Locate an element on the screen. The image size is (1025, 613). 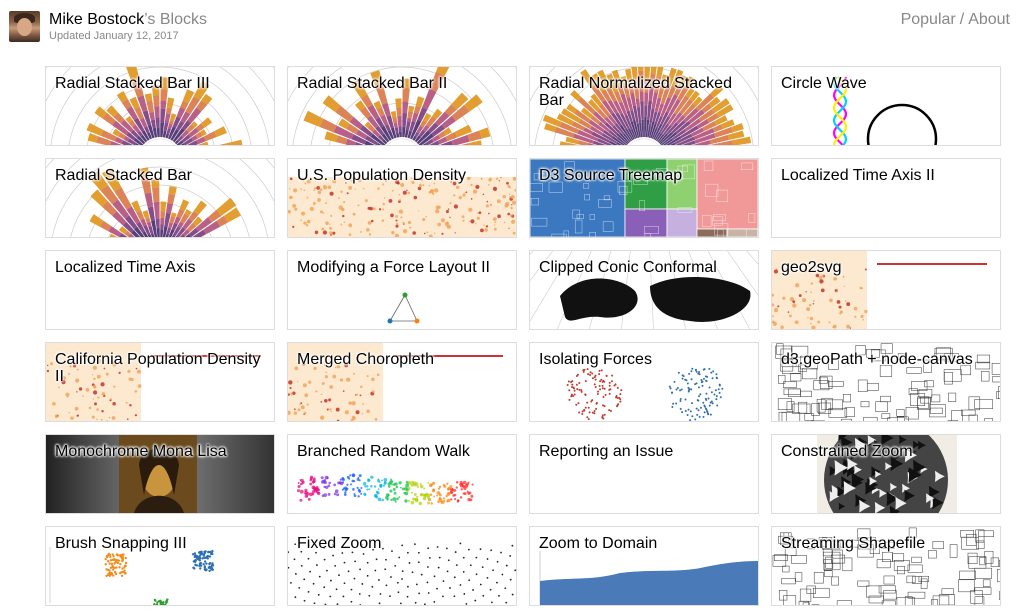
block-title: Radial Stacked Bar is located at coordinates (160, 175).